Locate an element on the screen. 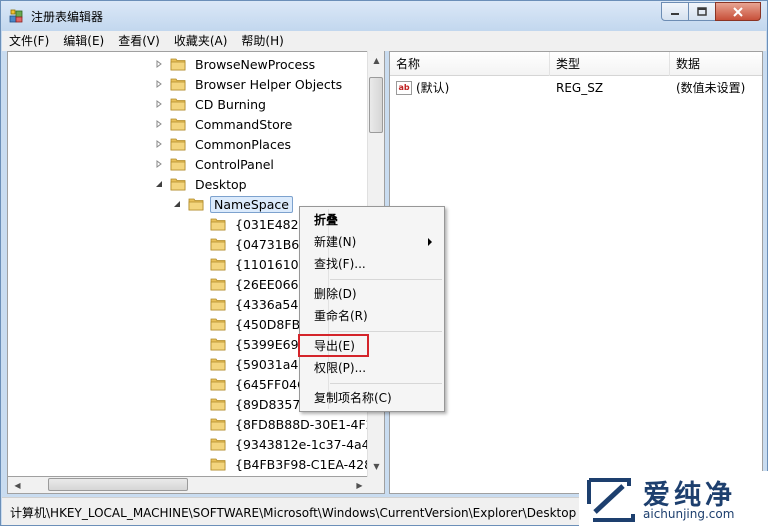  menu-view: 查看(V) is located at coordinates (139, 41).